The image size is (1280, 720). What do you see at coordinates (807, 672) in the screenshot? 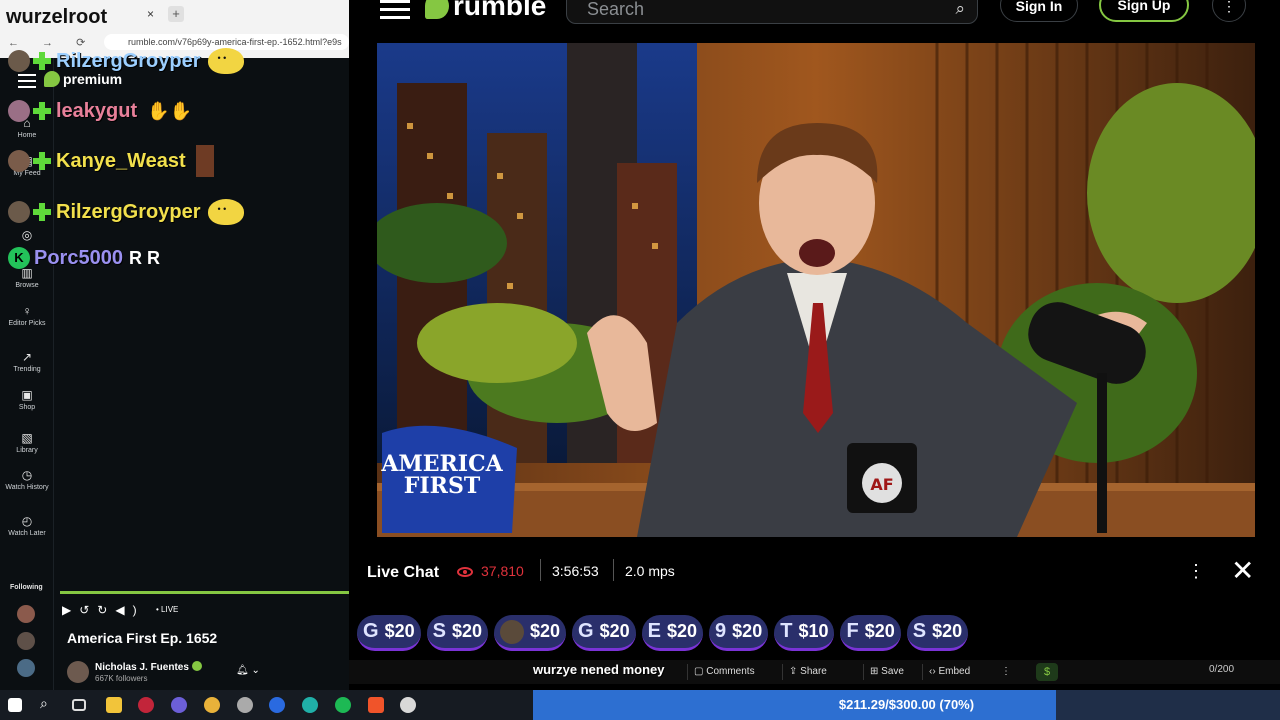
I see `share-button: ⇪ Share` at bounding box center [807, 672].